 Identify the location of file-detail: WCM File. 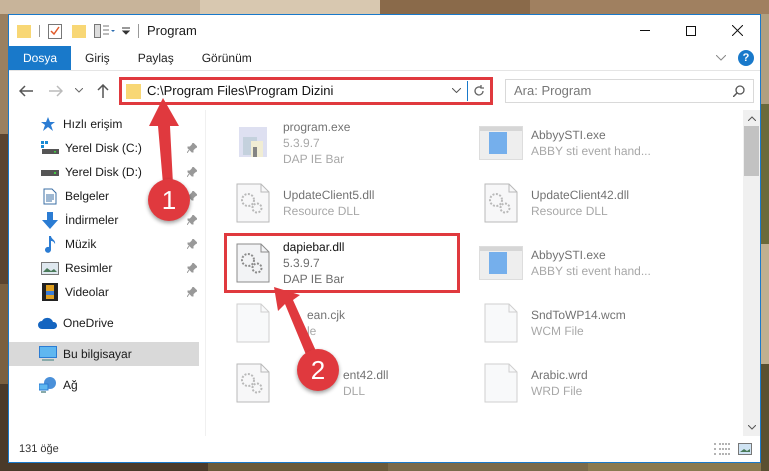
(558, 331).